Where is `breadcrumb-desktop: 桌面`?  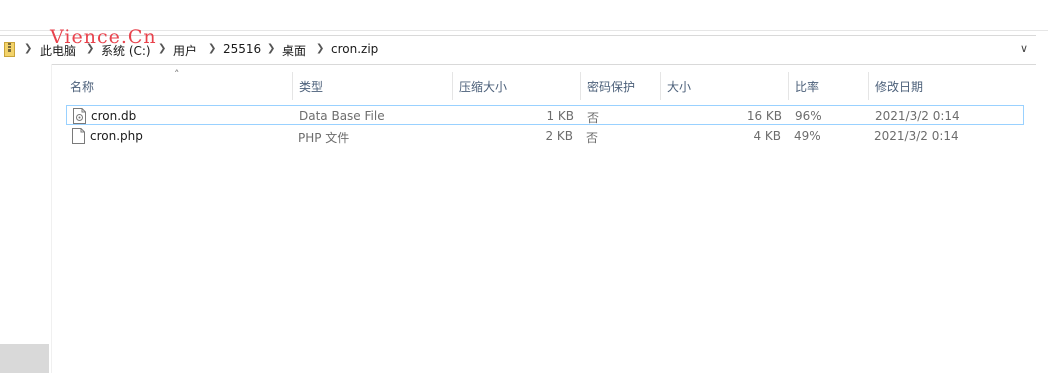 breadcrumb-desktop: 桌面 is located at coordinates (294, 50).